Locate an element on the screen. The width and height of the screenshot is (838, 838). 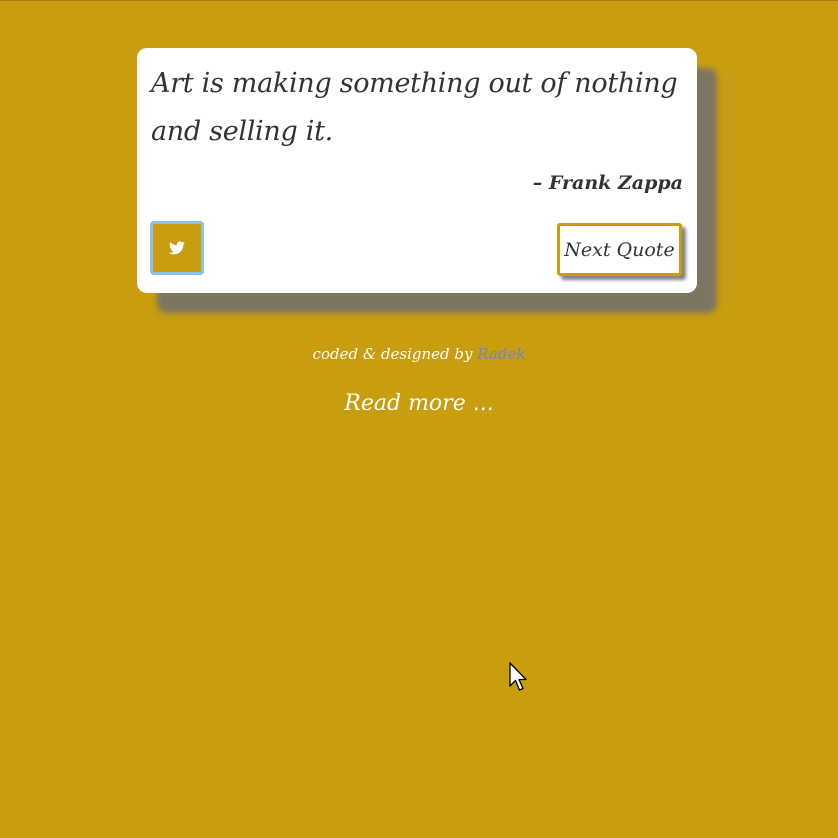
twitter-bird-icon is located at coordinates (177, 248).